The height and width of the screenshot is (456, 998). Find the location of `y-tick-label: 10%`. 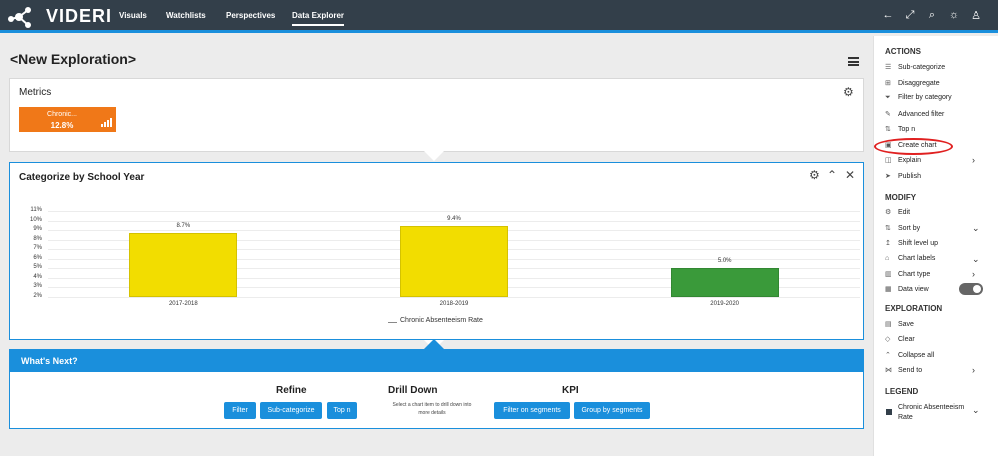

y-tick-label: 10% is located at coordinates (35, 219).